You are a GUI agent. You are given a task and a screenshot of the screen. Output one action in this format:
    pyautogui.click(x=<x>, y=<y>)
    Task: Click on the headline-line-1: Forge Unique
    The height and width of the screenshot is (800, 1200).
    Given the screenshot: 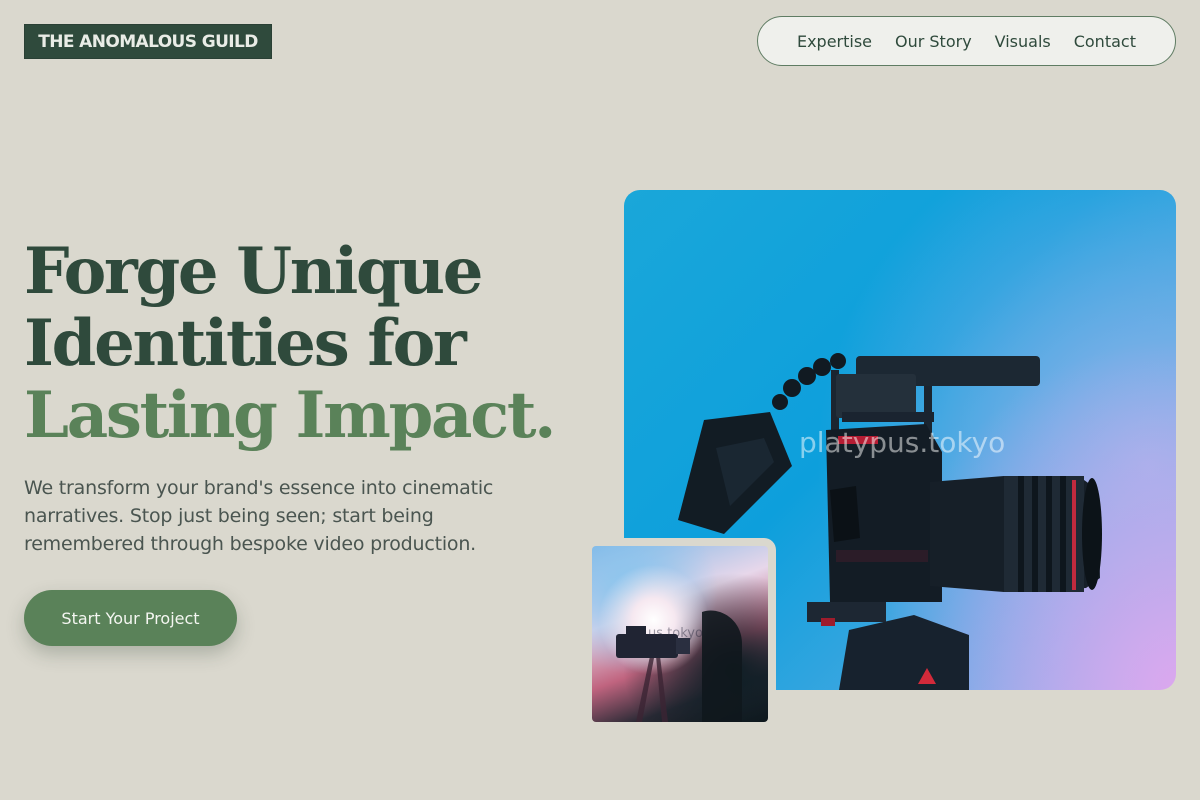 What is the action you would take?
    pyautogui.click(x=253, y=271)
    